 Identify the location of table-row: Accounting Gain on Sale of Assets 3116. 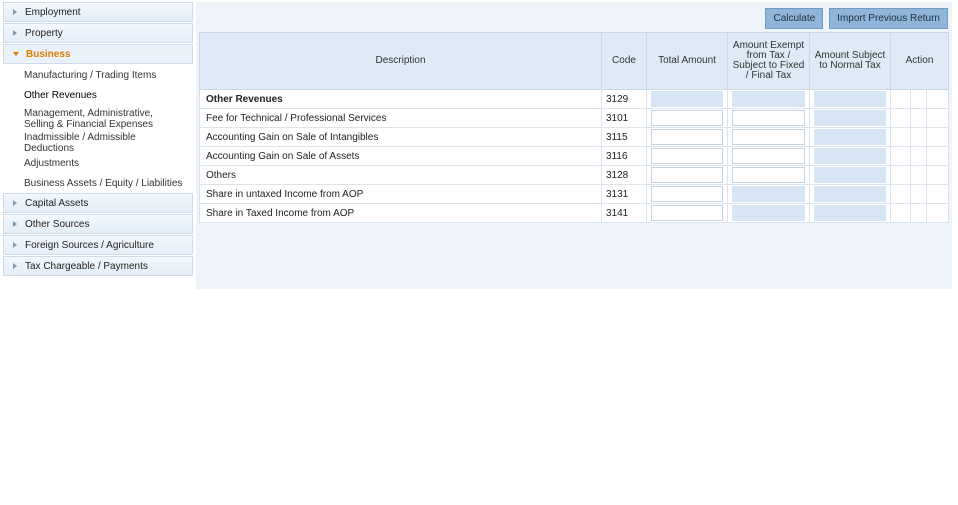
(574, 156).